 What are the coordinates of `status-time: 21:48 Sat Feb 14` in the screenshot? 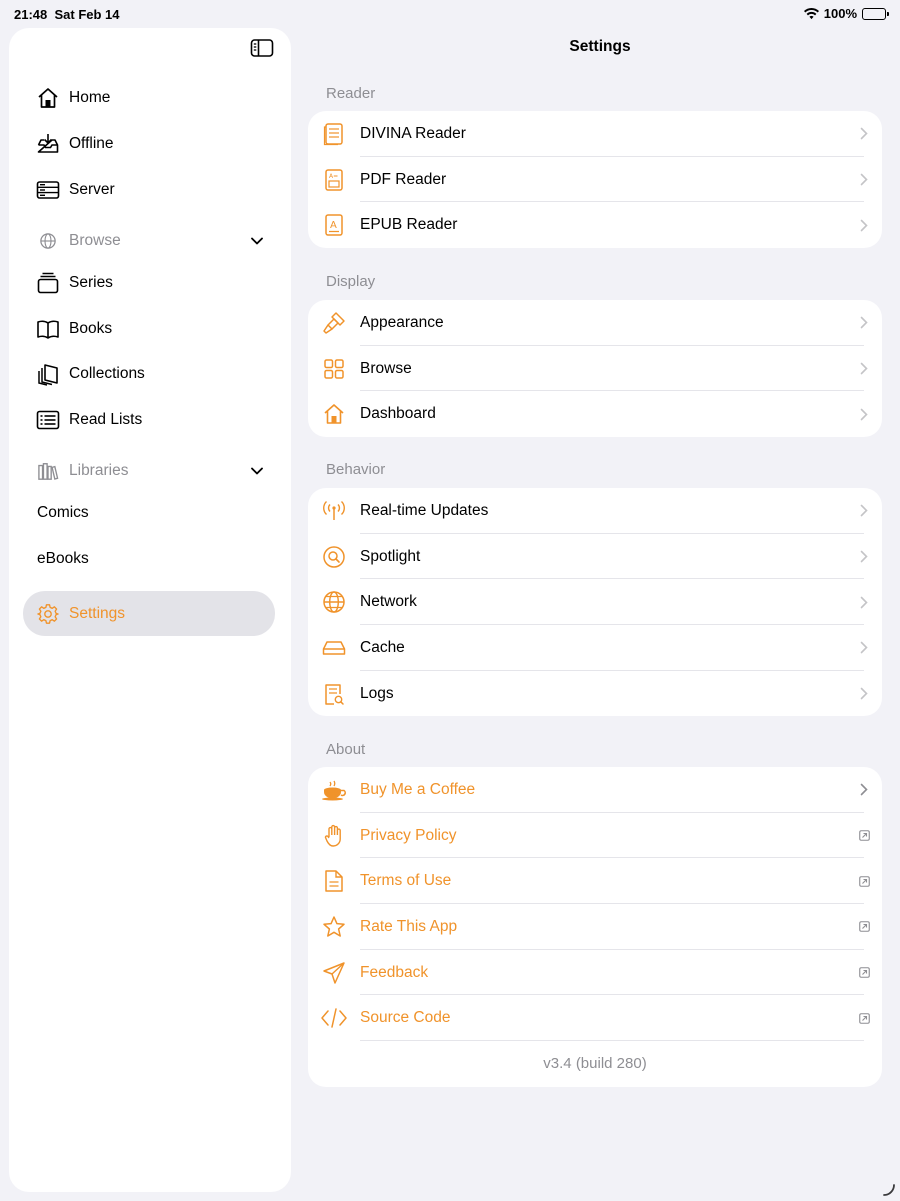 It's located at (67, 14).